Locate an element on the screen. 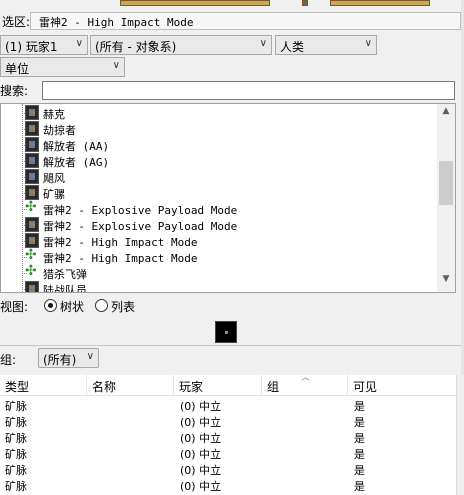  table-scrollbar is located at coordinates (460, 435).